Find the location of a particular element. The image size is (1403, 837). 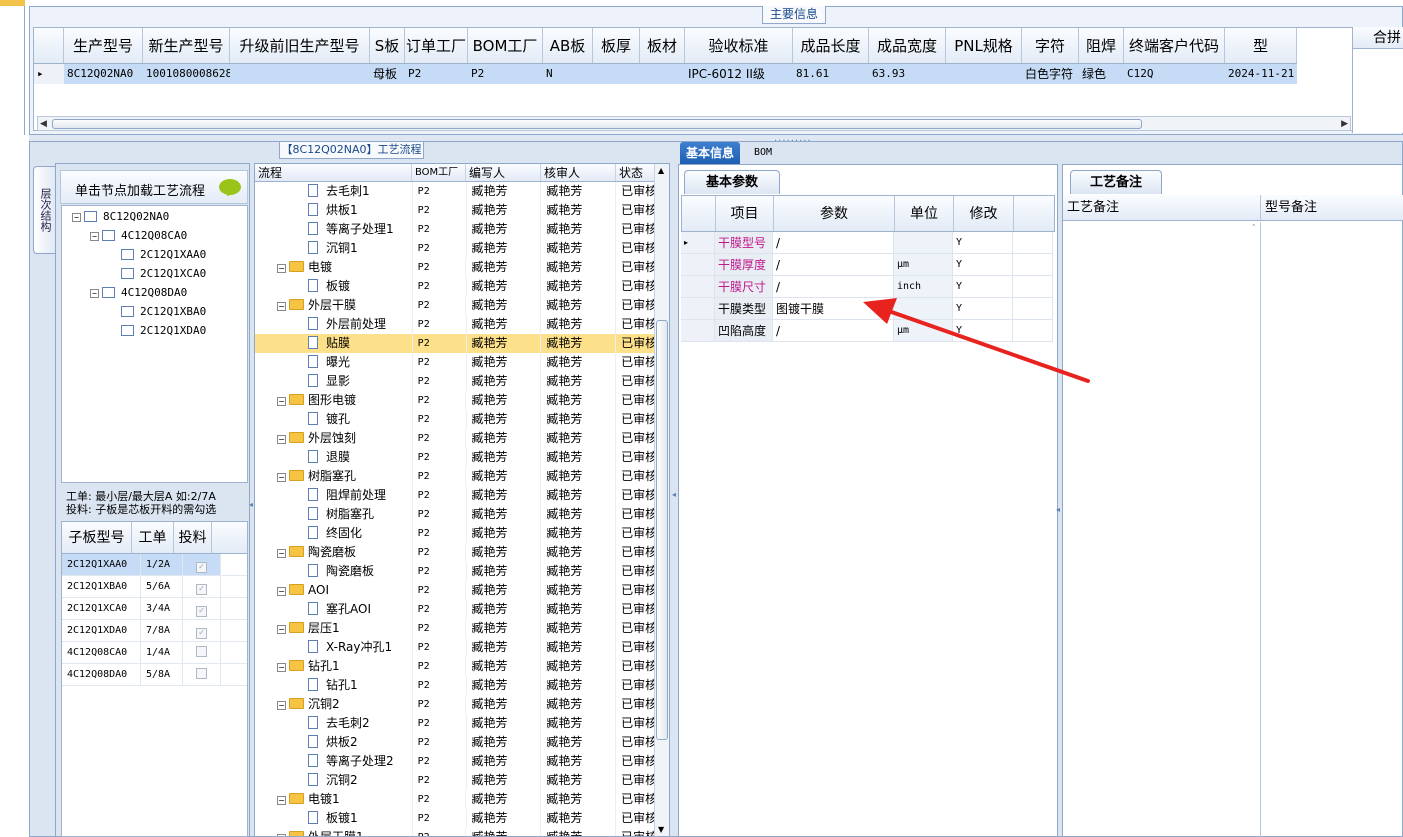

flow-step: 贴膜 is located at coordinates (333, 343).